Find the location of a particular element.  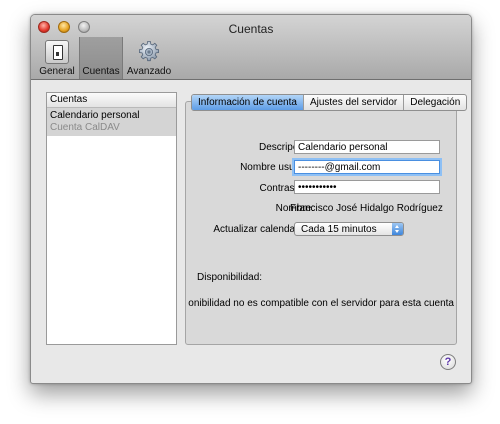

name-value: Francisco José Hidalgo Rodríguez is located at coordinates (366, 208).